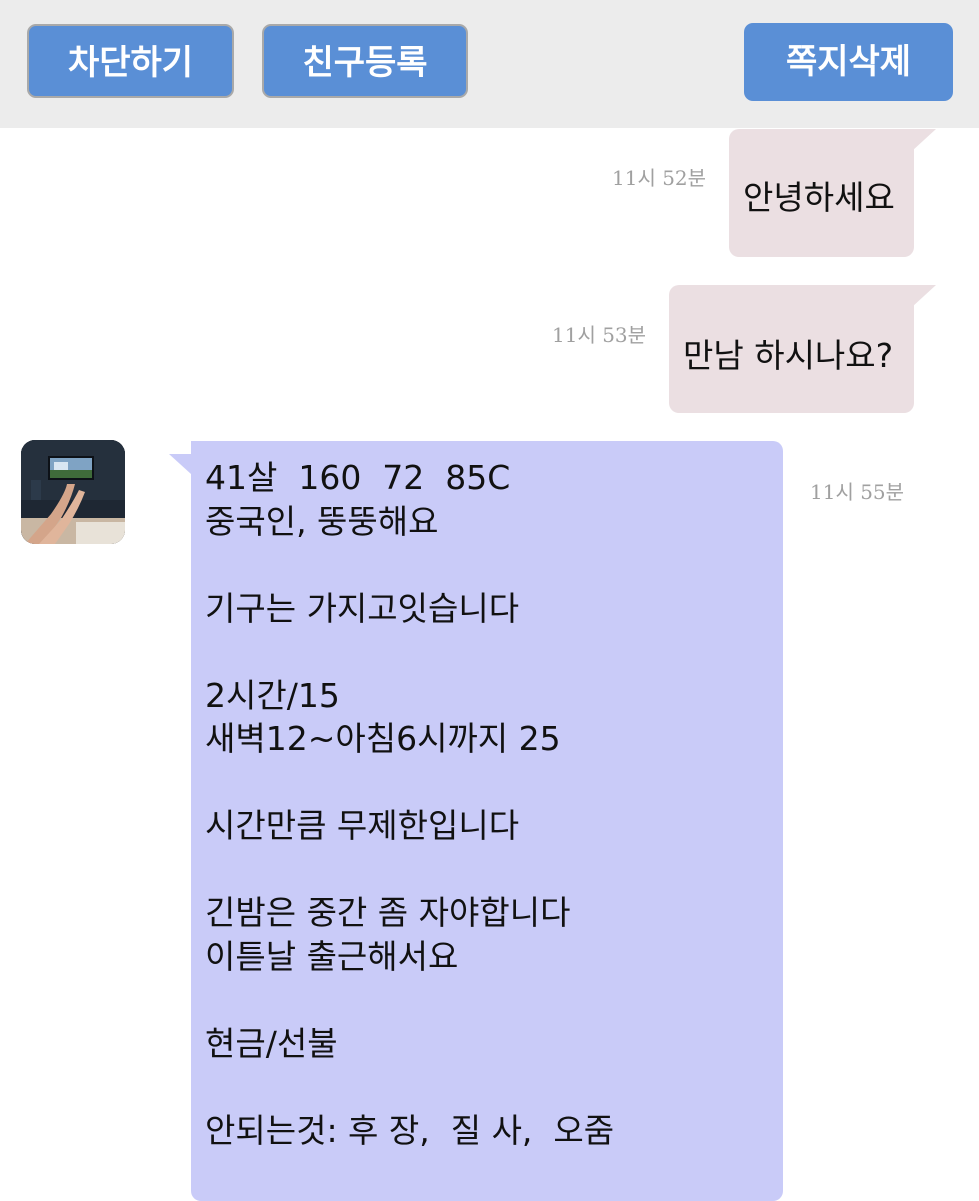 This screenshot has height=1201, width=979. What do you see at coordinates (271, 1043) in the screenshot?
I see `message-line: 현금/선불` at bounding box center [271, 1043].